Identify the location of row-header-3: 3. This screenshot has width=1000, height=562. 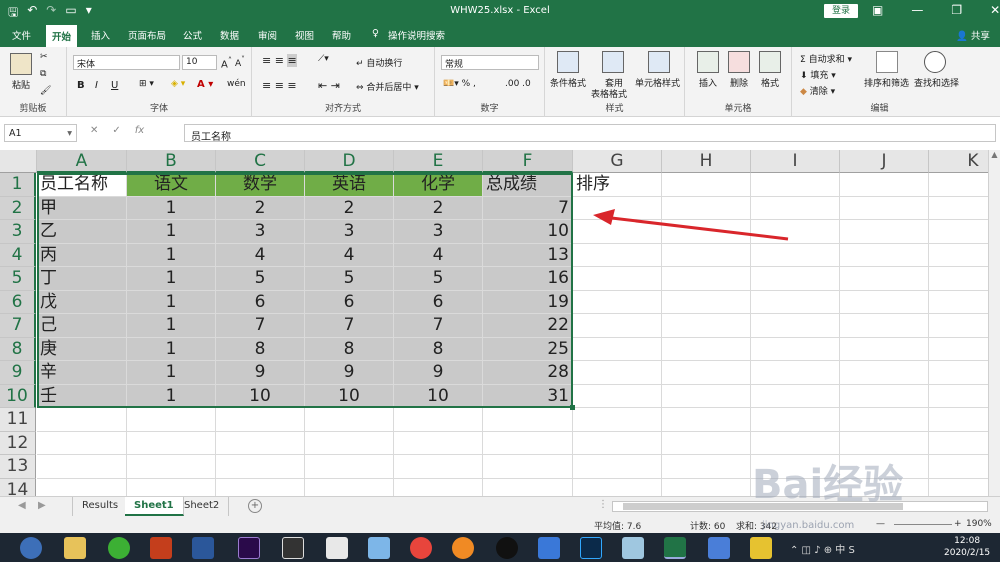
(18, 232).